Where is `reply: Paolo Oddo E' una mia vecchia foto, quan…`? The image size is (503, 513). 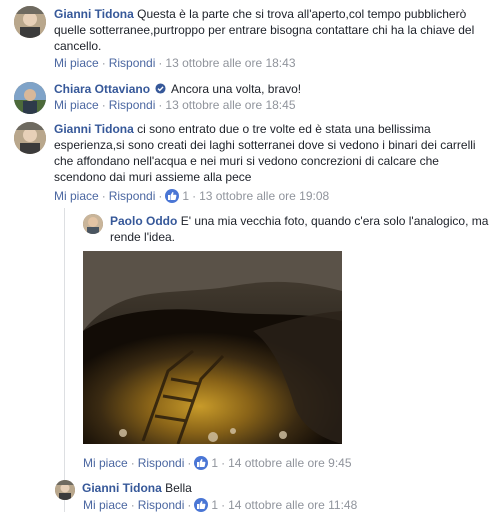
reply: Paolo Oddo E' una mia vecchia foto, quan… is located at coordinates (302, 229).